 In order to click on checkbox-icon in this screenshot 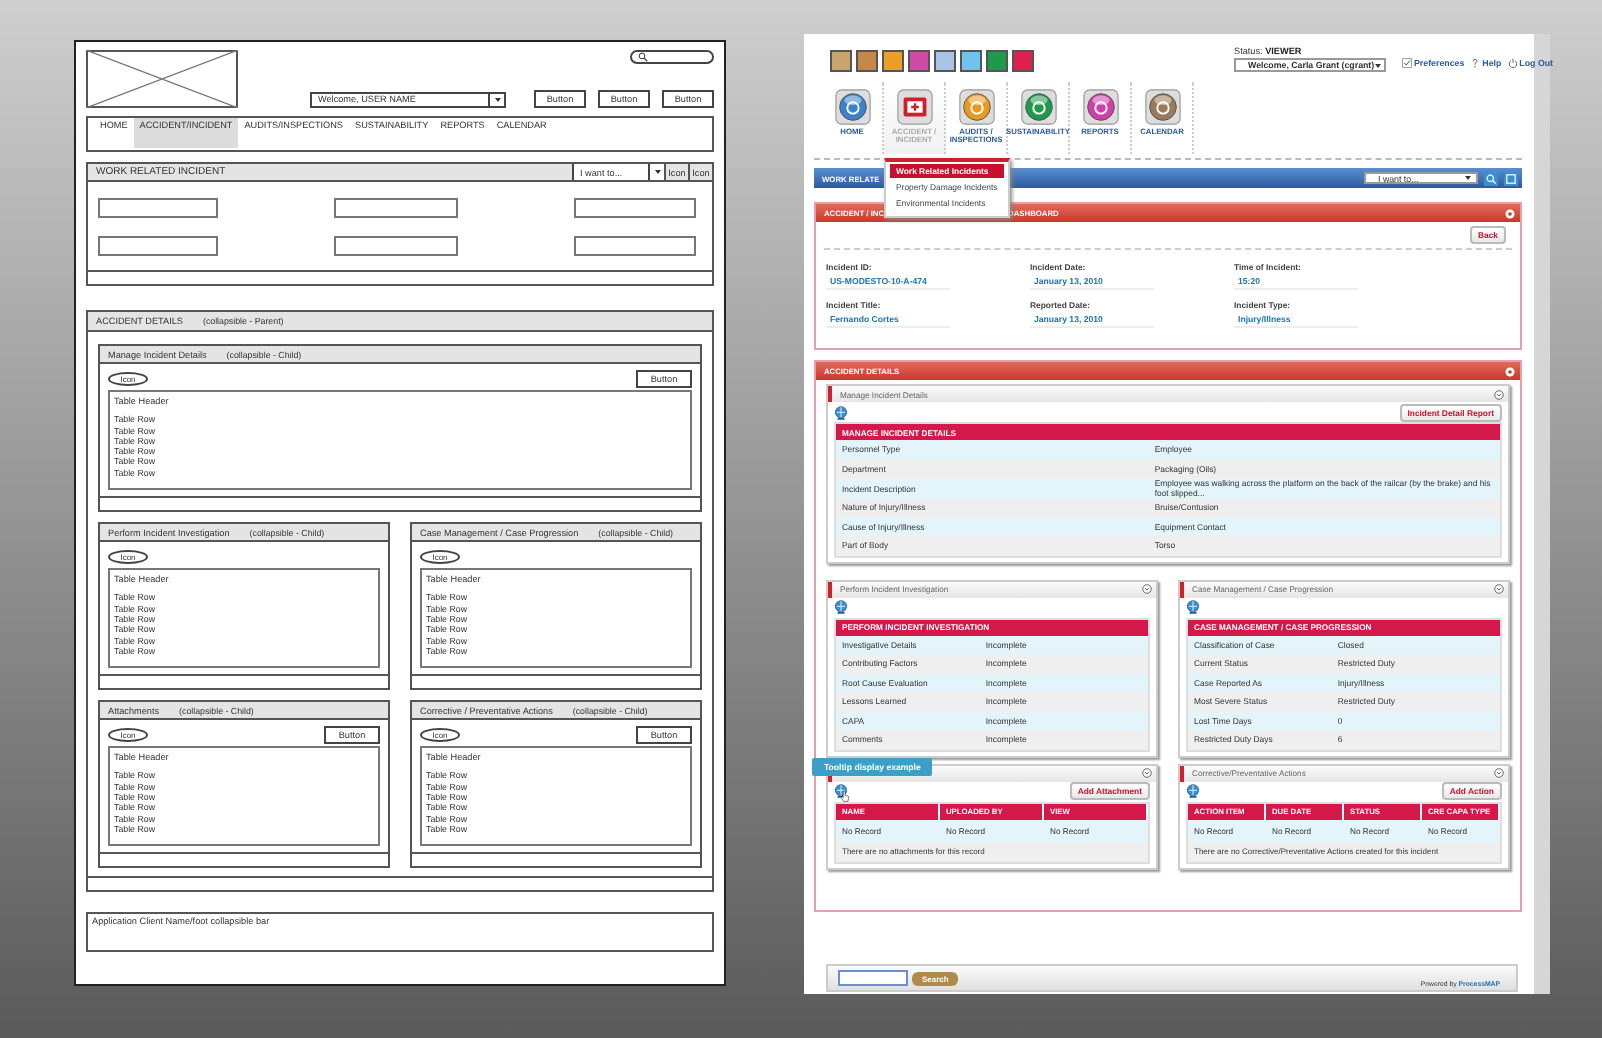, I will do `click(1407, 63)`.